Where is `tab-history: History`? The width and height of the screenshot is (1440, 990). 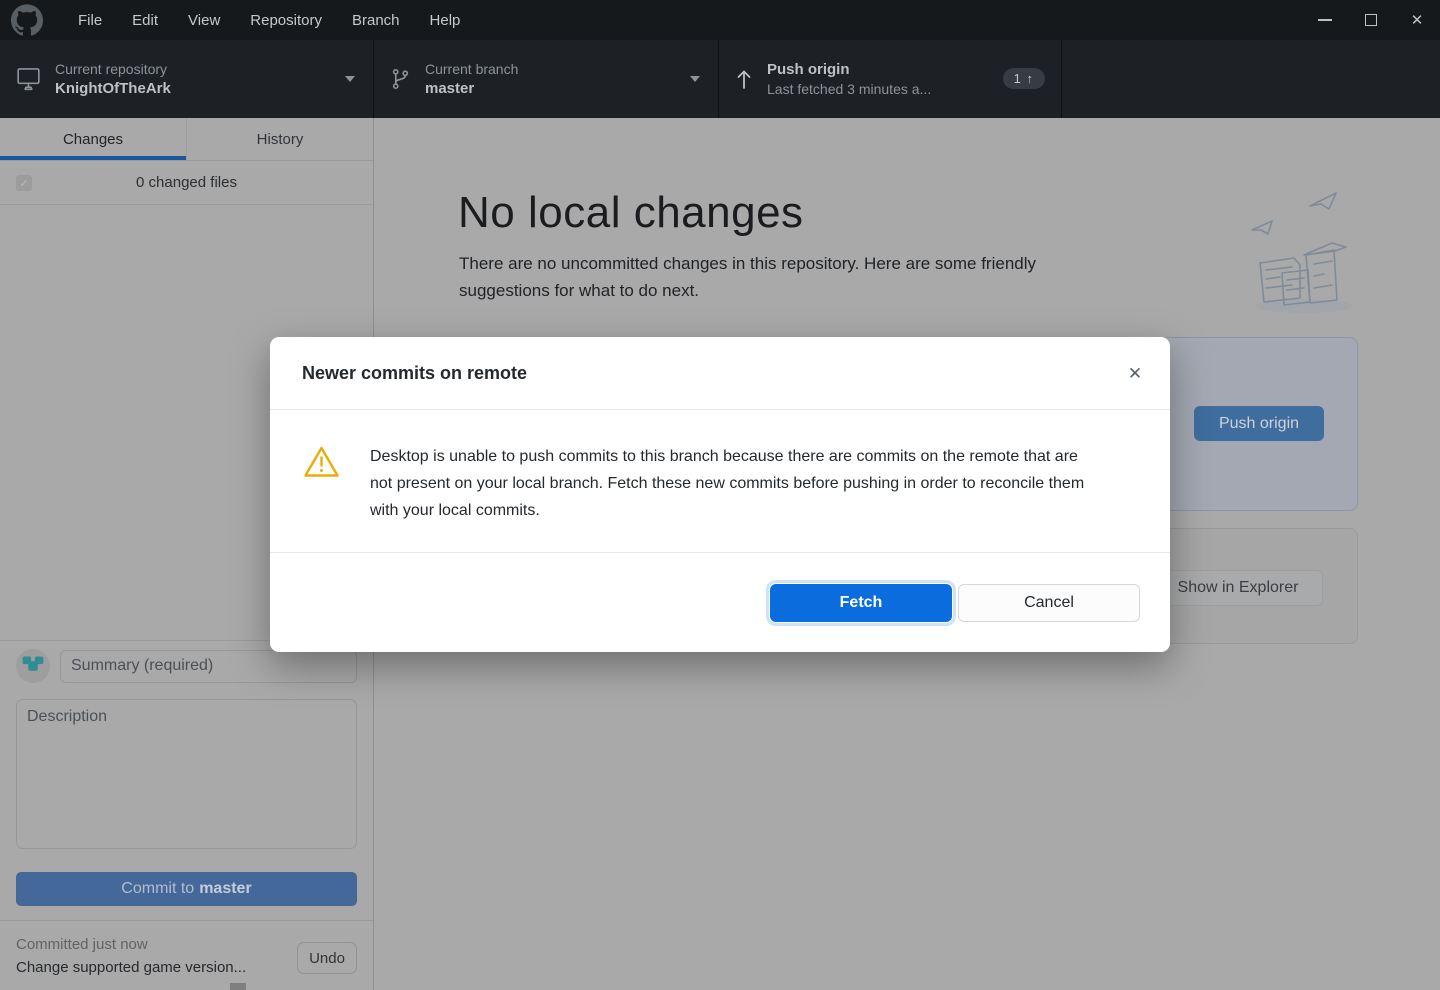
tab-history: History is located at coordinates (280, 139).